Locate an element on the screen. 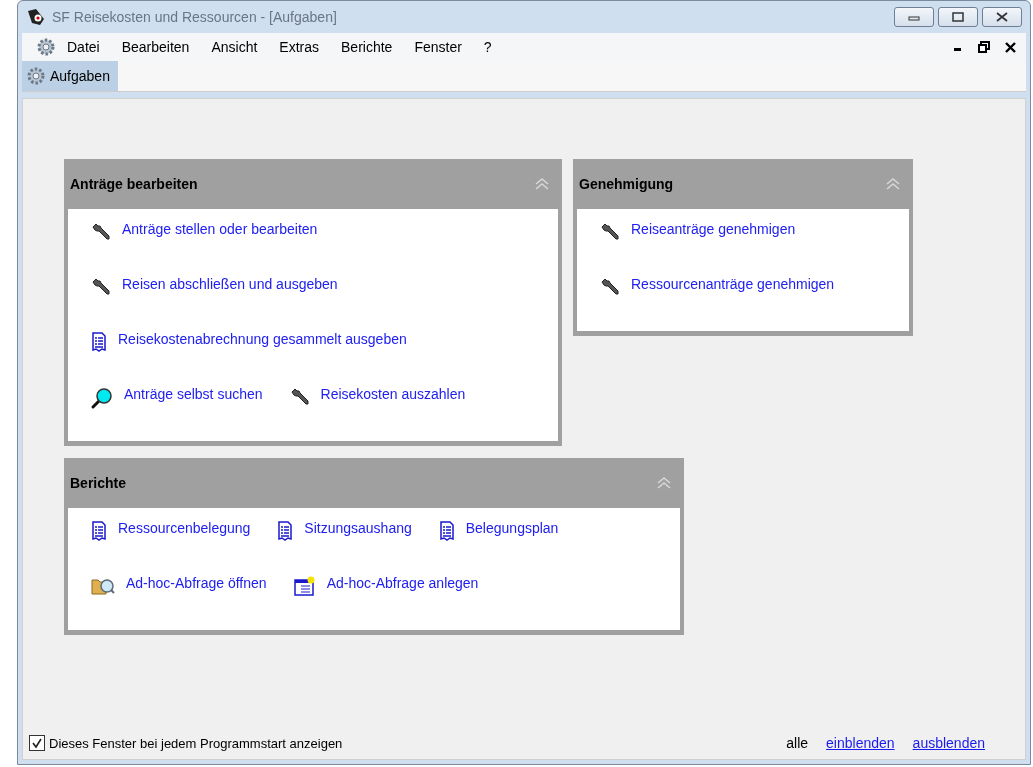 The width and height of the screenshot is (1033, 767). task-link: Anträge selbst suchen is located at coordinates (193, 394).